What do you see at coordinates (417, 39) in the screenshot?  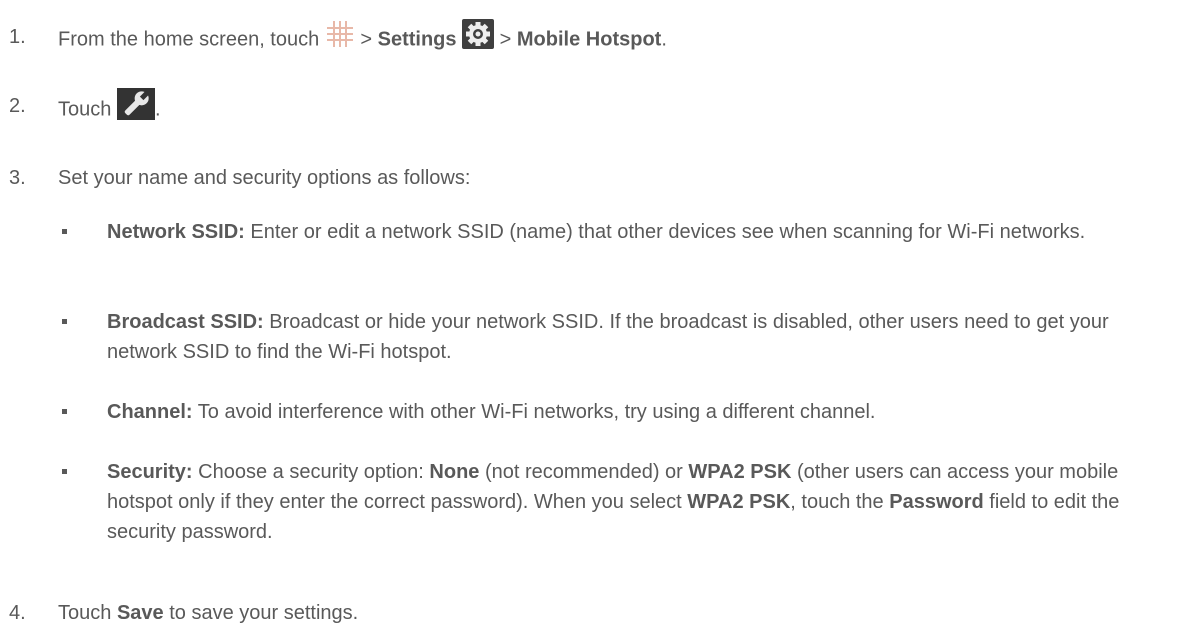 I see `settings-label: Settings` at bounding box center [417, 39].